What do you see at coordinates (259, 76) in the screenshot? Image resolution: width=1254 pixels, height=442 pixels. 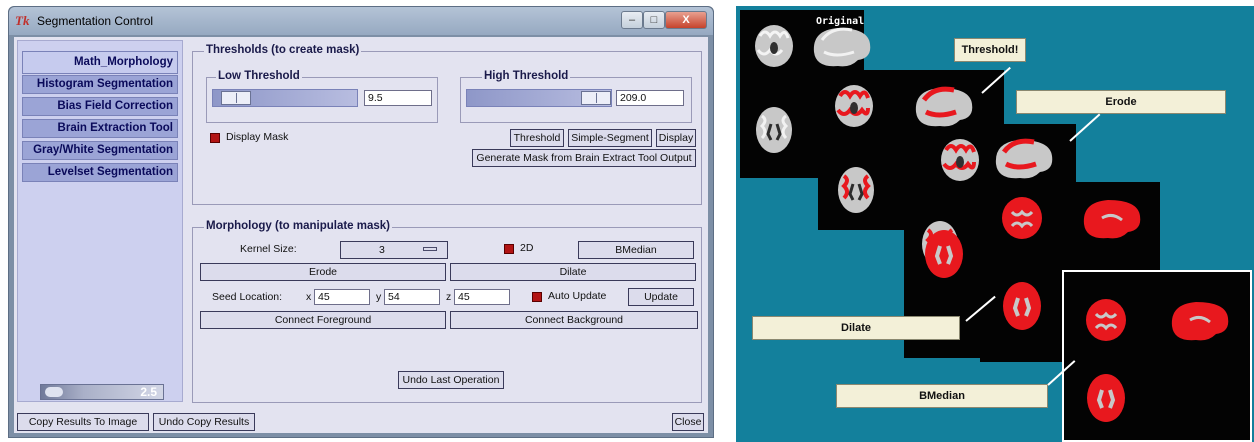 I see `low-threshold-title: Low Threshold` at bounding box center [259, 76].